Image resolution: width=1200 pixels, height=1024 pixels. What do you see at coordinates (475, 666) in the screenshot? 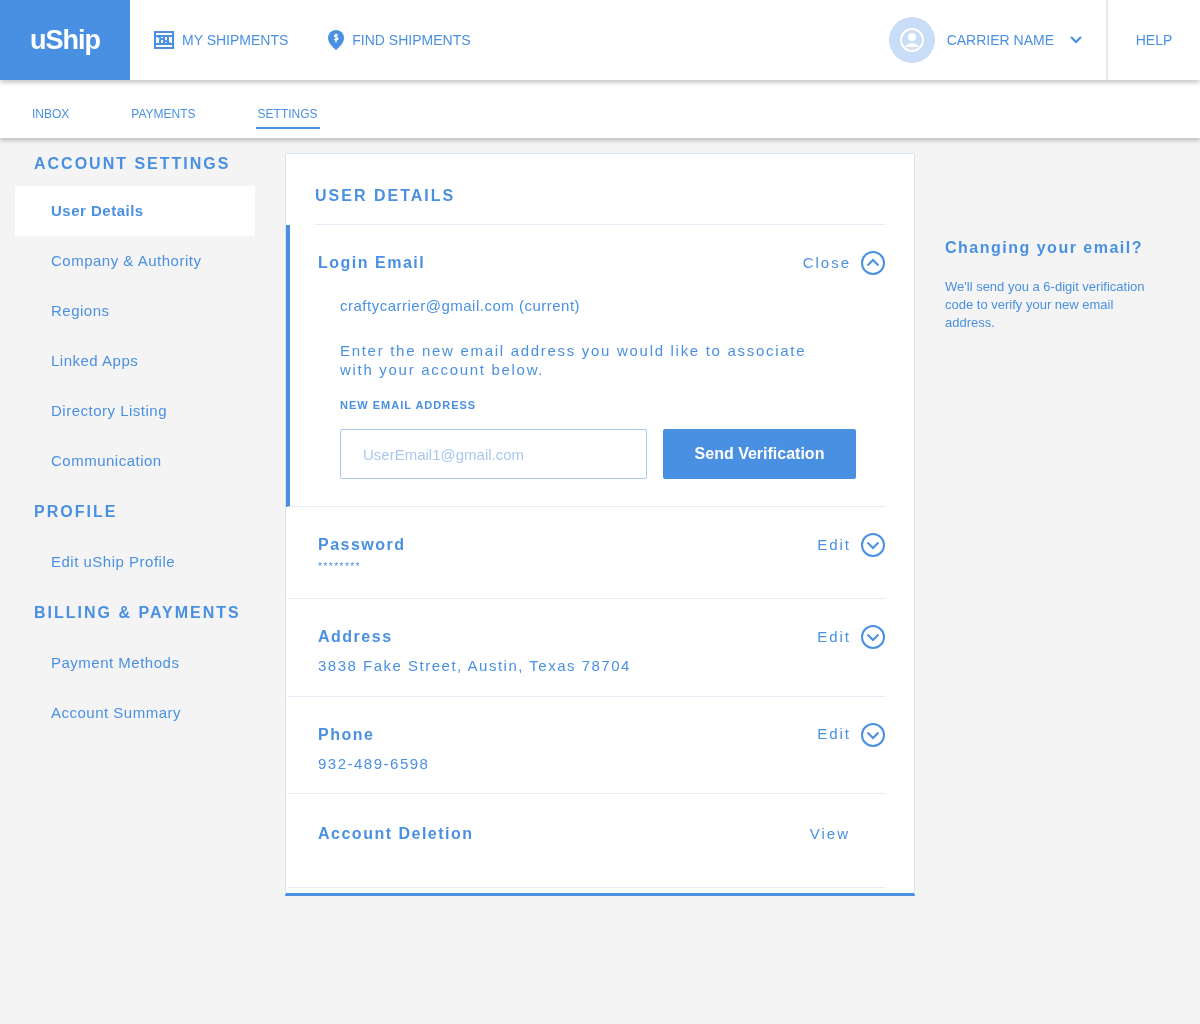
I see `field-value: 3838 Fake Street, Austin, Texas 78704` at bounding box center [475, 666].